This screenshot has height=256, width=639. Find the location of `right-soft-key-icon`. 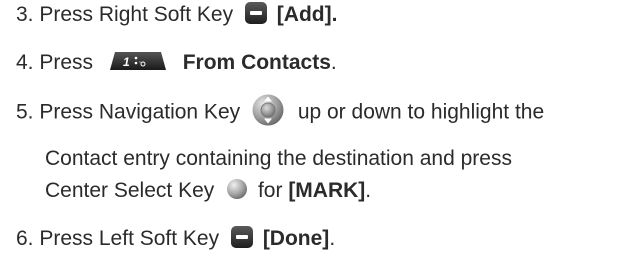

right-soft-key-icon is located at coordinates (255, 13).